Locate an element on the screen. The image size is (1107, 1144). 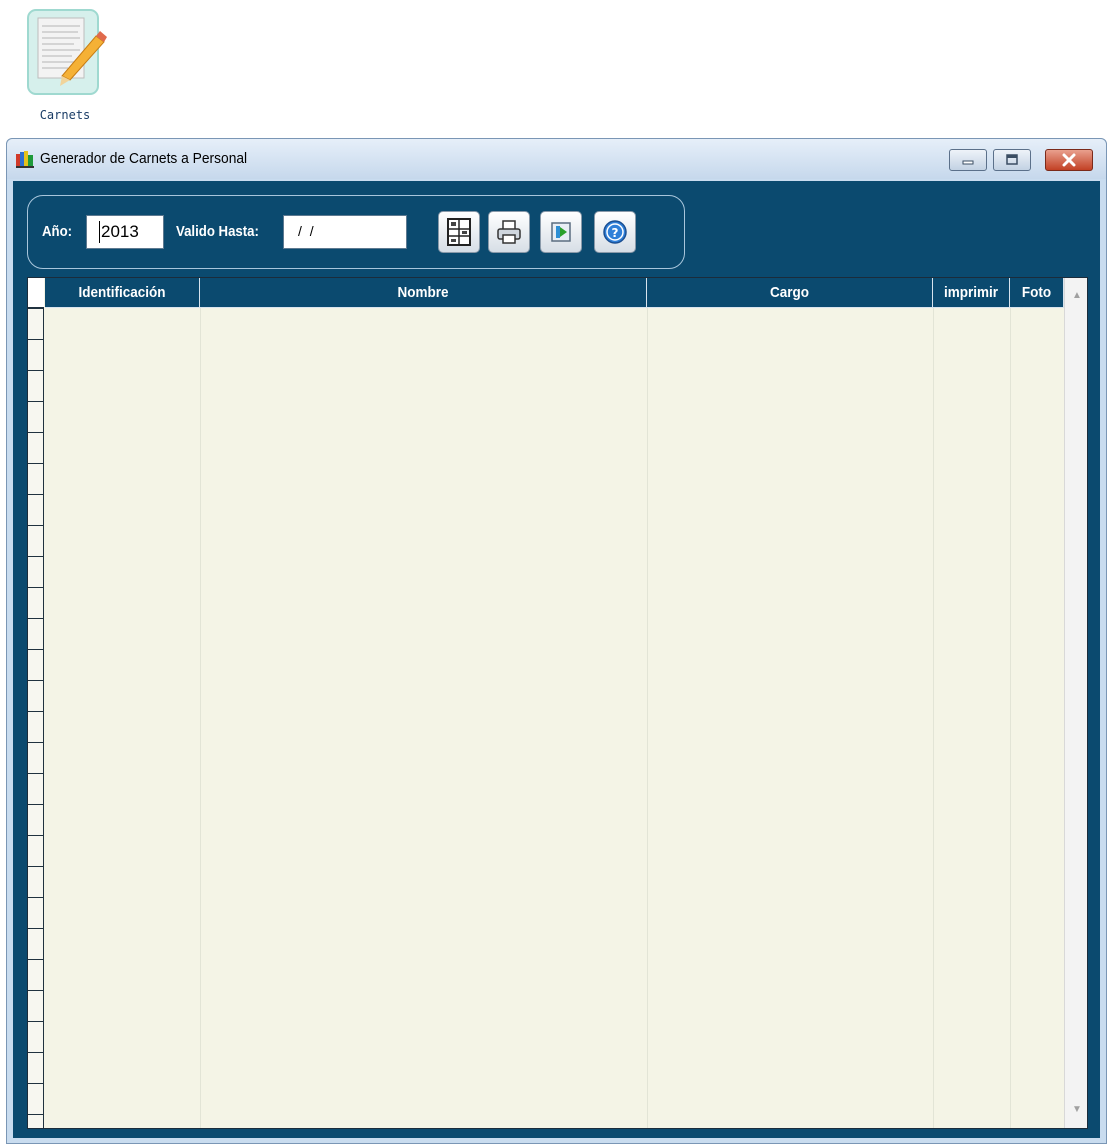
column-header-nombre: Nombre is located at coordinates (423, 293).